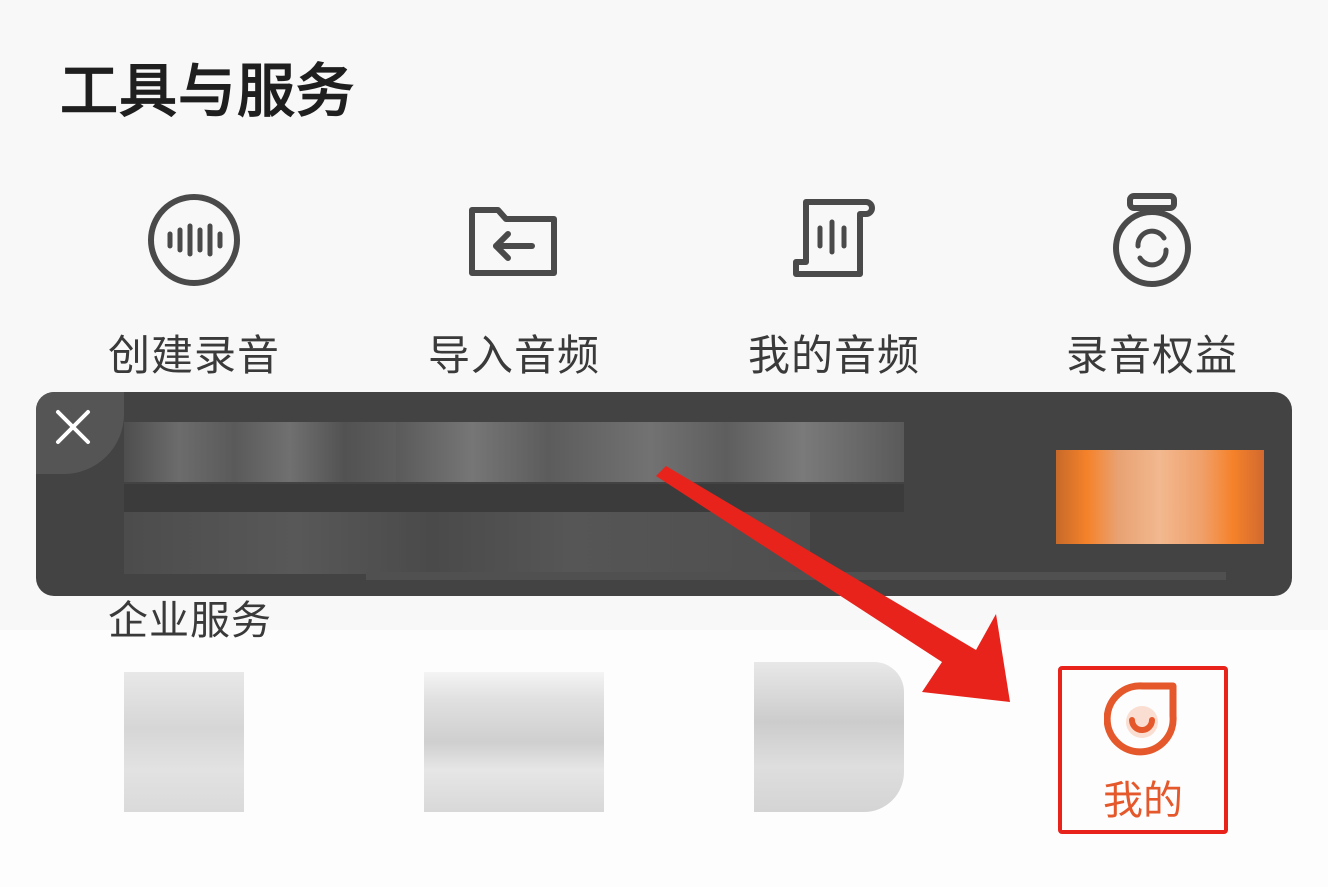 This screenshot has width=1328, height=887. What do you see at coordinates (833, 355) in the screenshot?
I see `tool-label-my-audio: 我的音频` at bounding box center [833, 355].